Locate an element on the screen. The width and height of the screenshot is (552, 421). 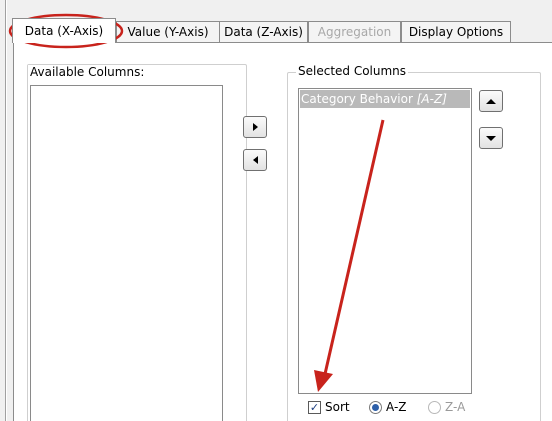
sort-az-label: A-Z is located at coordinates (396, 407).